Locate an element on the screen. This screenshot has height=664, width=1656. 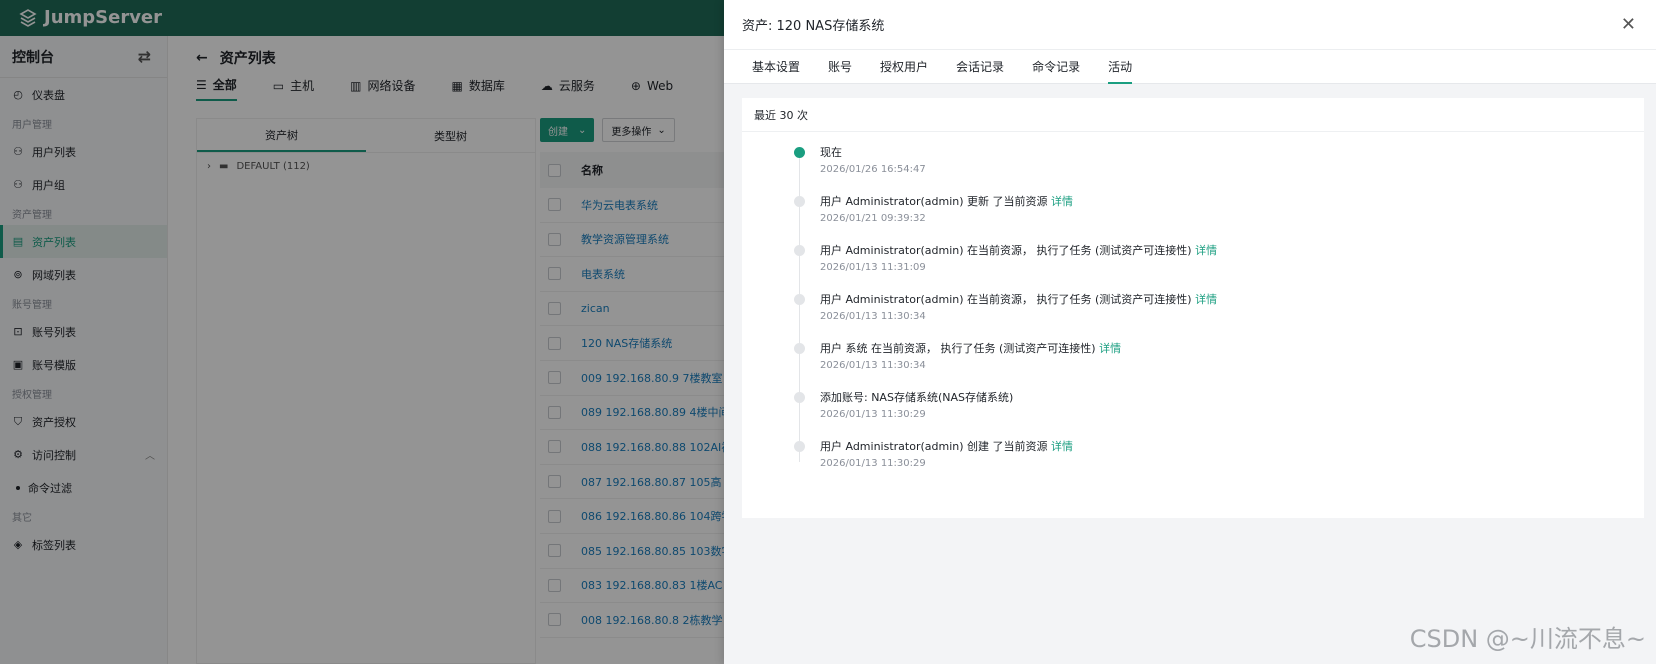
tab-command-records: 命令记录 is located at coordinates (1056, 70).